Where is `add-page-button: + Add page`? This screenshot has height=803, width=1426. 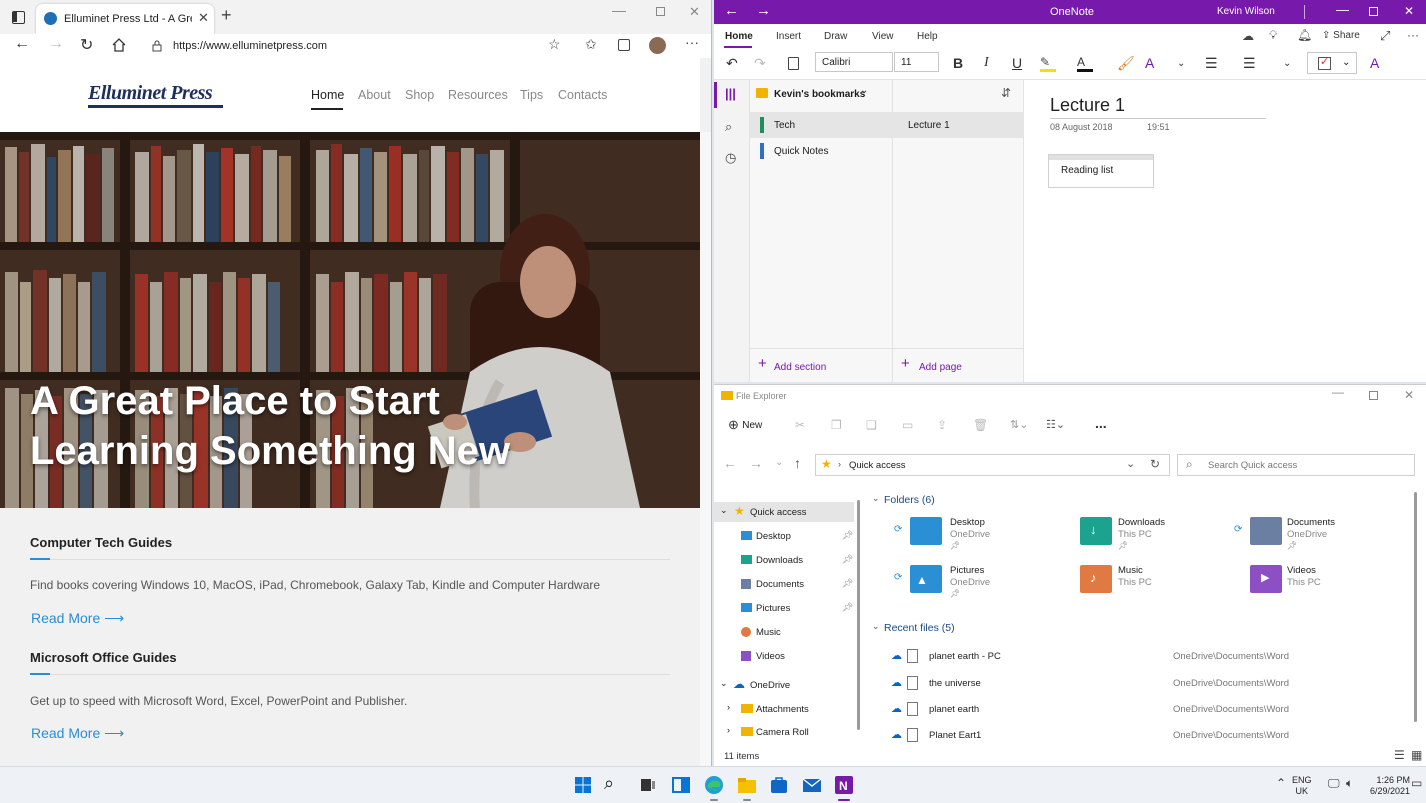
add-page-button: + Add page is located at coordinates (958, 365).